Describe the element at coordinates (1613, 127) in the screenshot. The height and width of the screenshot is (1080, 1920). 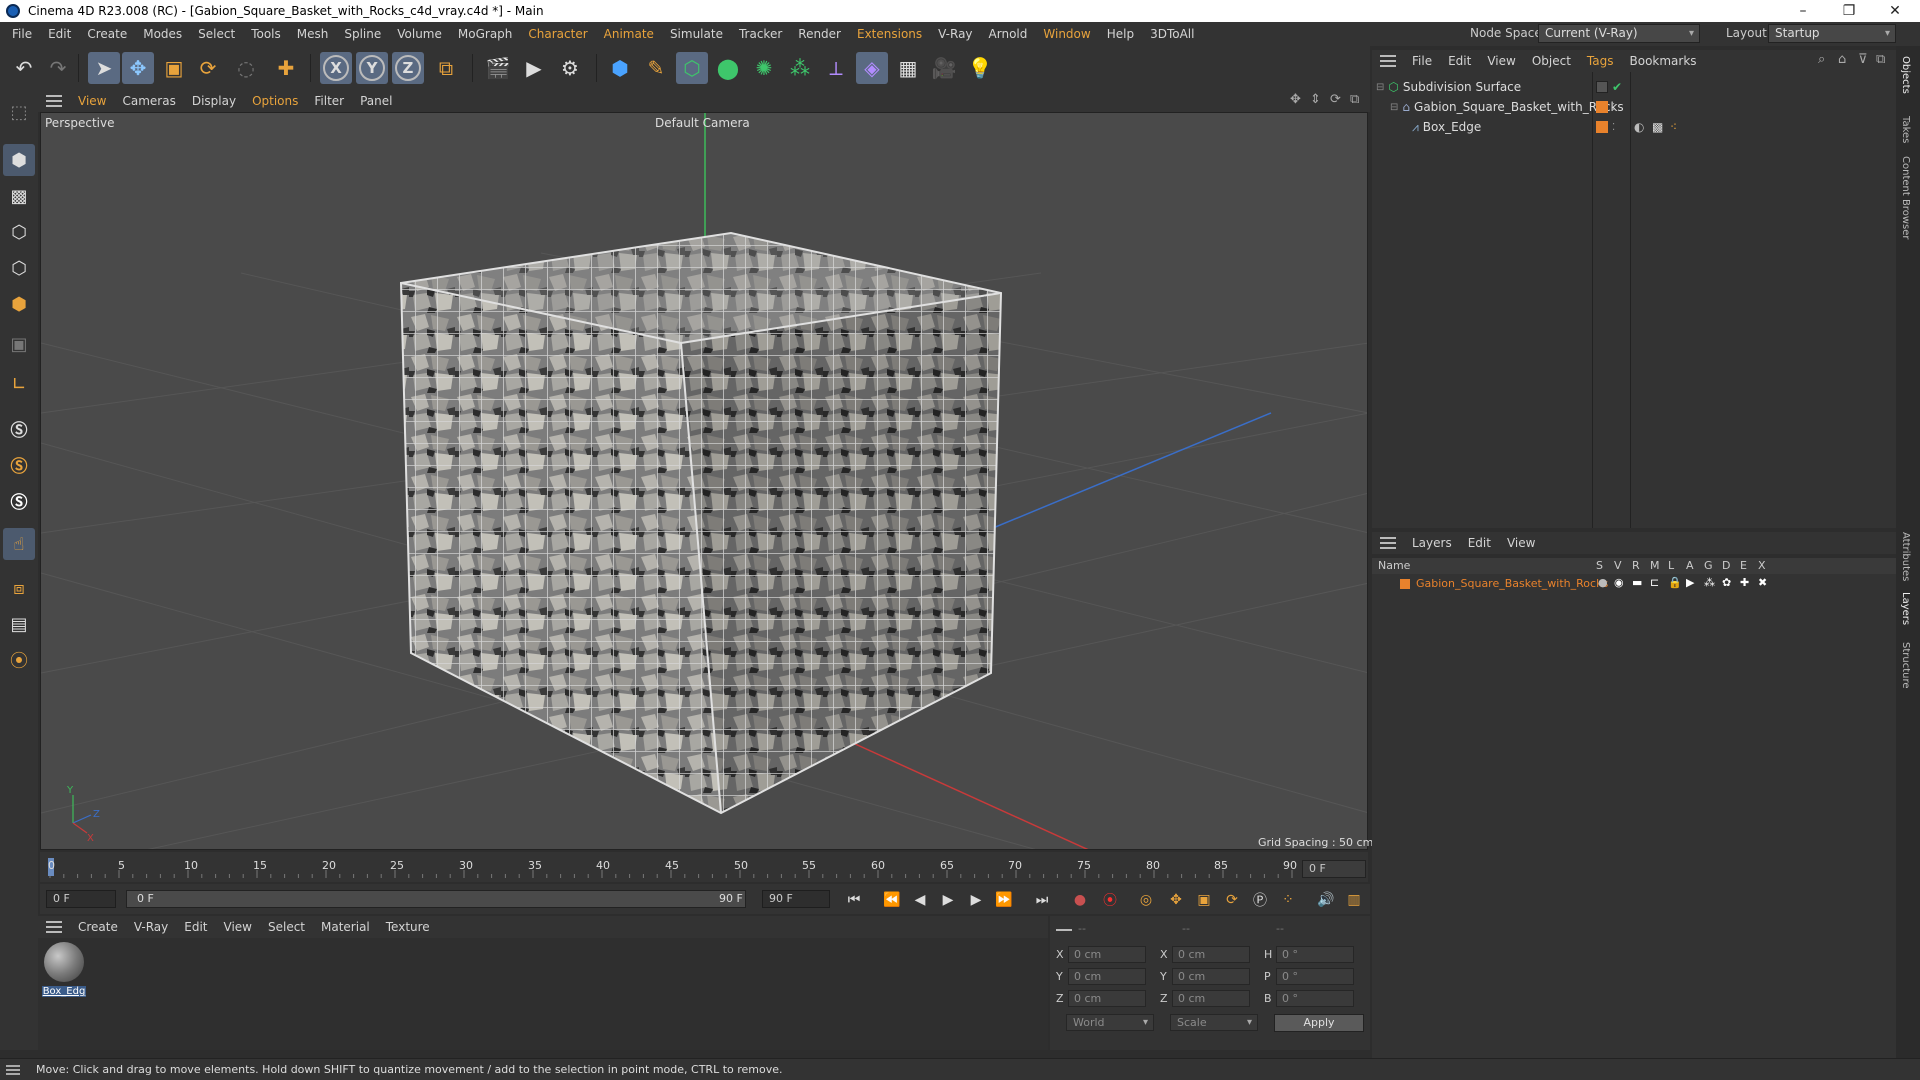
I see `visibility-dots-icon: ⁚` at that location.